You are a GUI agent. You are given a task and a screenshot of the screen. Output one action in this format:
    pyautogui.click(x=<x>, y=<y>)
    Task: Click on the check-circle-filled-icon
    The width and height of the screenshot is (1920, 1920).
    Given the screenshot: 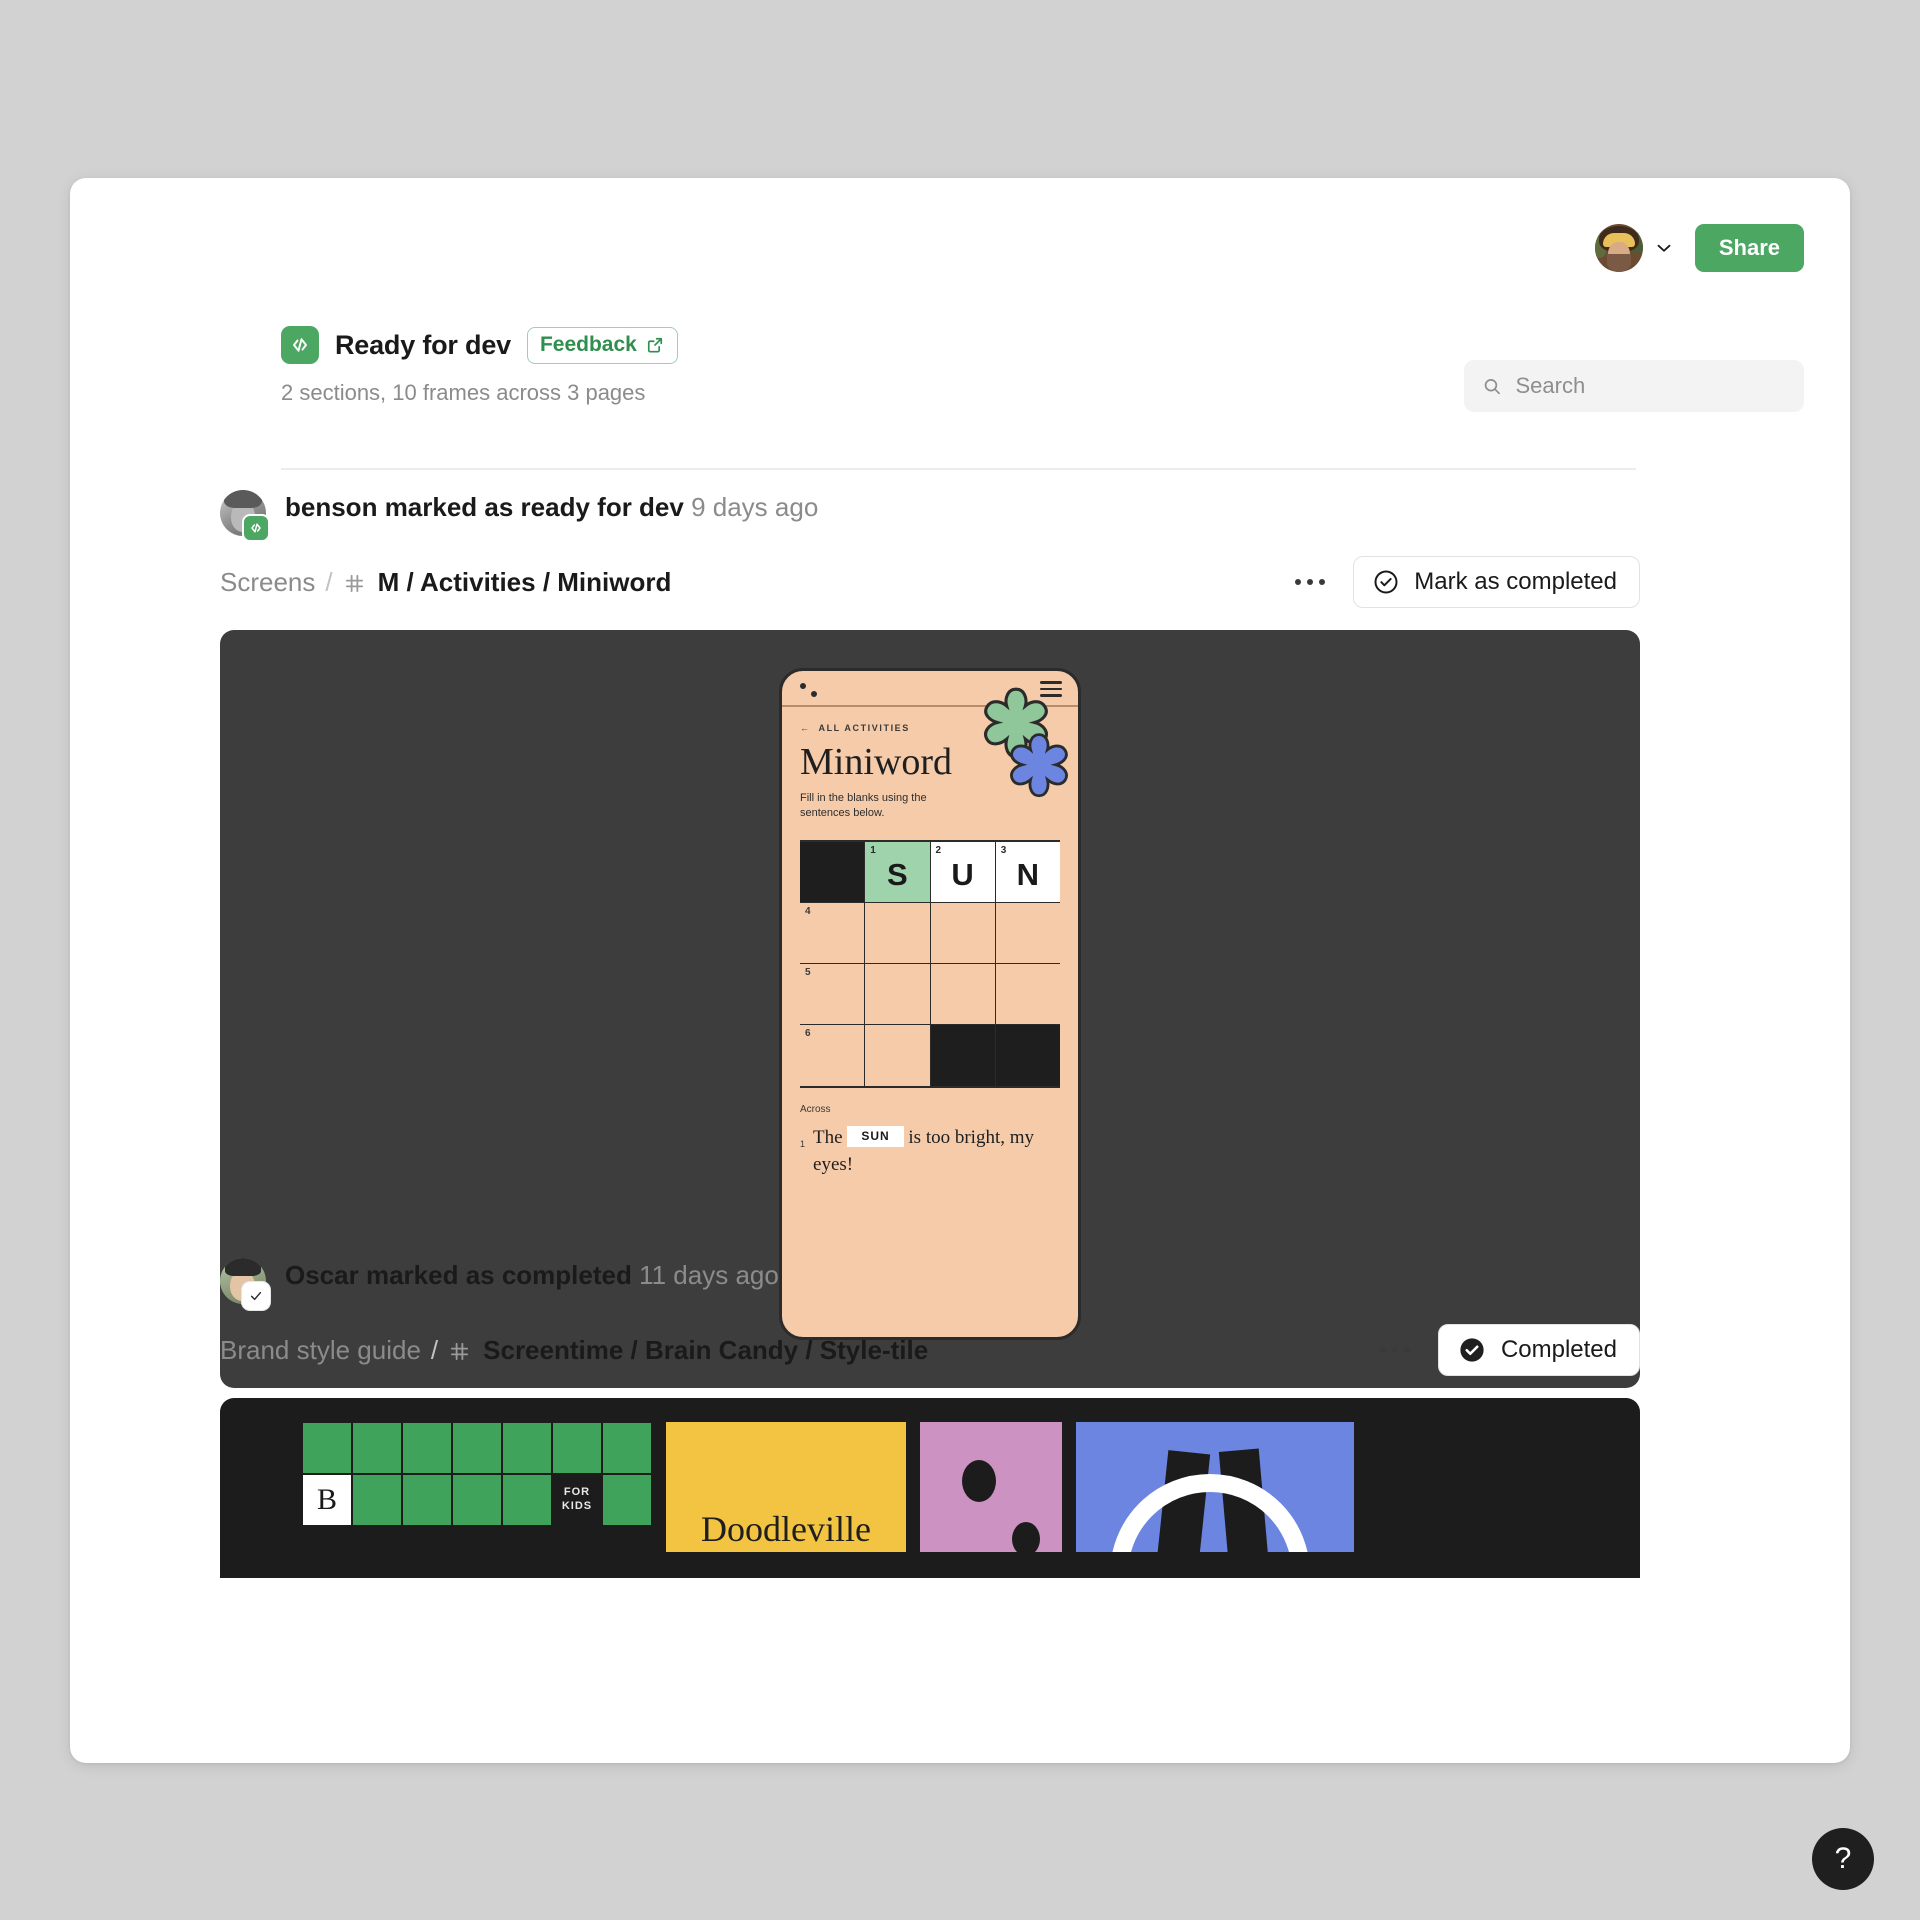 What is the action you would take?
    pyautogui.click(x=1472, y=1350)
    